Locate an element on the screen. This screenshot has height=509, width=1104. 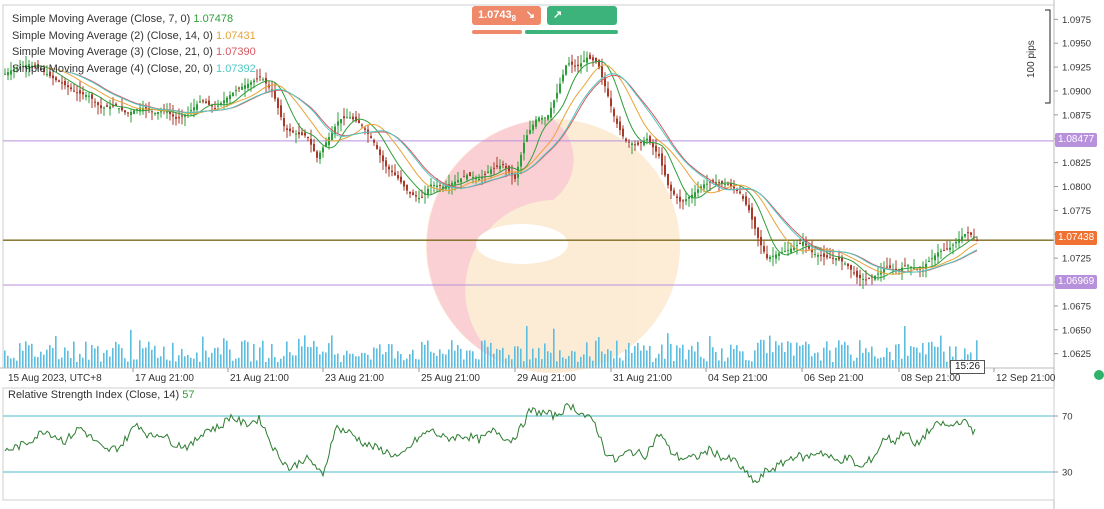
hline-tag-upper: 1.08477 is located at coordinates (1076, 140).